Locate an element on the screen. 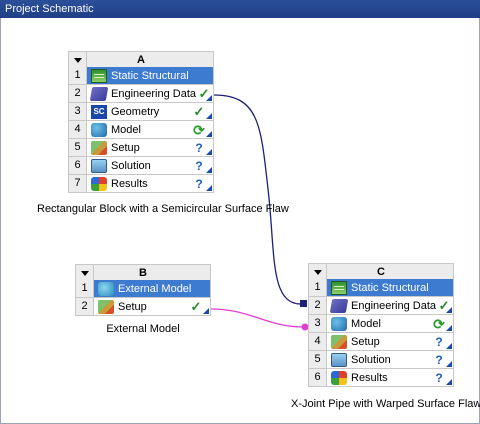 Image resolution: width=480 pixels, height=424 pixels. system-c-letter: C is located at coordinates (381, 272).